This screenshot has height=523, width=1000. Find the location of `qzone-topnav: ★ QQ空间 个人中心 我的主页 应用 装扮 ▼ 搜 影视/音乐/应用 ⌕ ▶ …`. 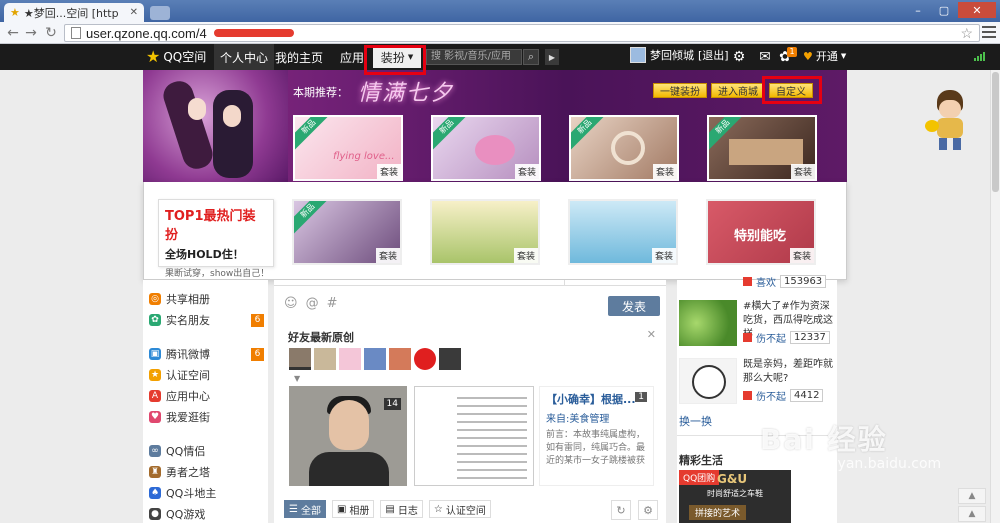

qzone-topnav: ★ QQ空间 个人中心 我的主页 应用 装扮 ▼ 搜 影视/音乐/应用 ⌕ ▶ … is located at coordinates (500, 57).